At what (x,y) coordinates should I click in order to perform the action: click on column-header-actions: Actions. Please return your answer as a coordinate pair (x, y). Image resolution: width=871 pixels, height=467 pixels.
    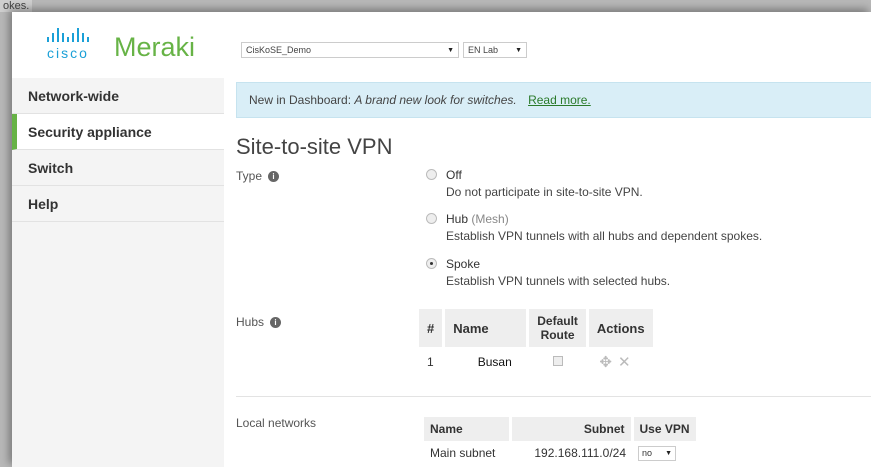
    Looking at the image, I should click on (621, 328).